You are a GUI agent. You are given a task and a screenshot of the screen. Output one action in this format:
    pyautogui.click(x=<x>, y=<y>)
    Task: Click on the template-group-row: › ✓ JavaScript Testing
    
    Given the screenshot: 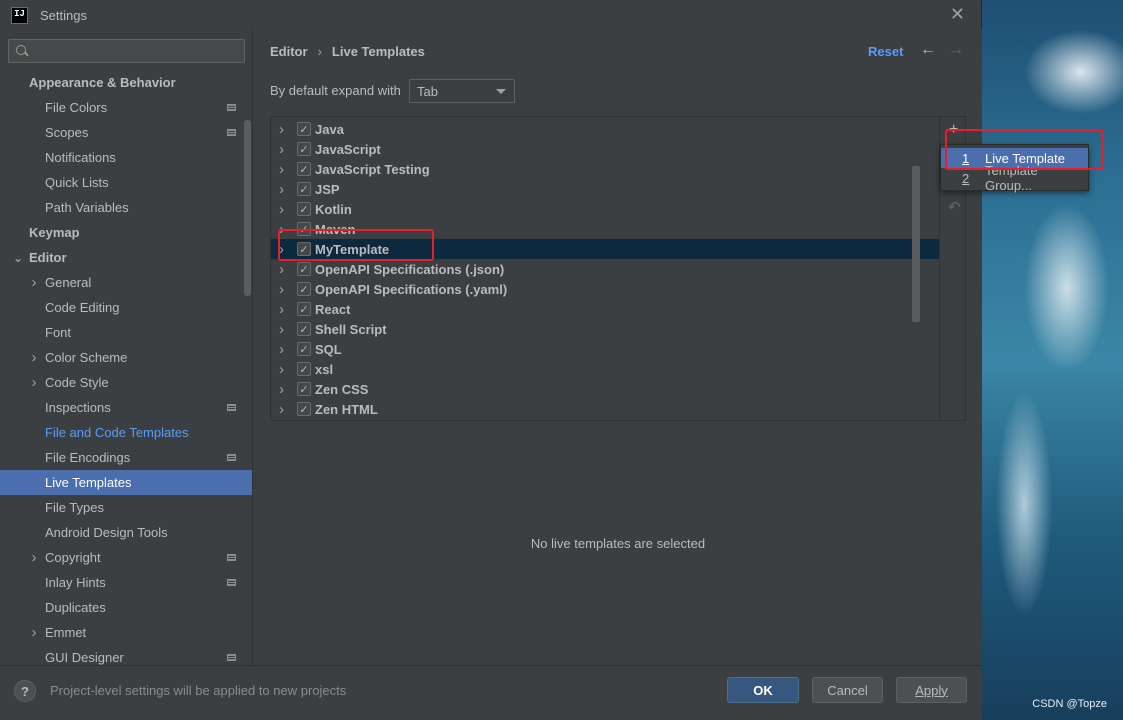 What is the action you would take?
    pyautogui.click(x=605, y=169)
    